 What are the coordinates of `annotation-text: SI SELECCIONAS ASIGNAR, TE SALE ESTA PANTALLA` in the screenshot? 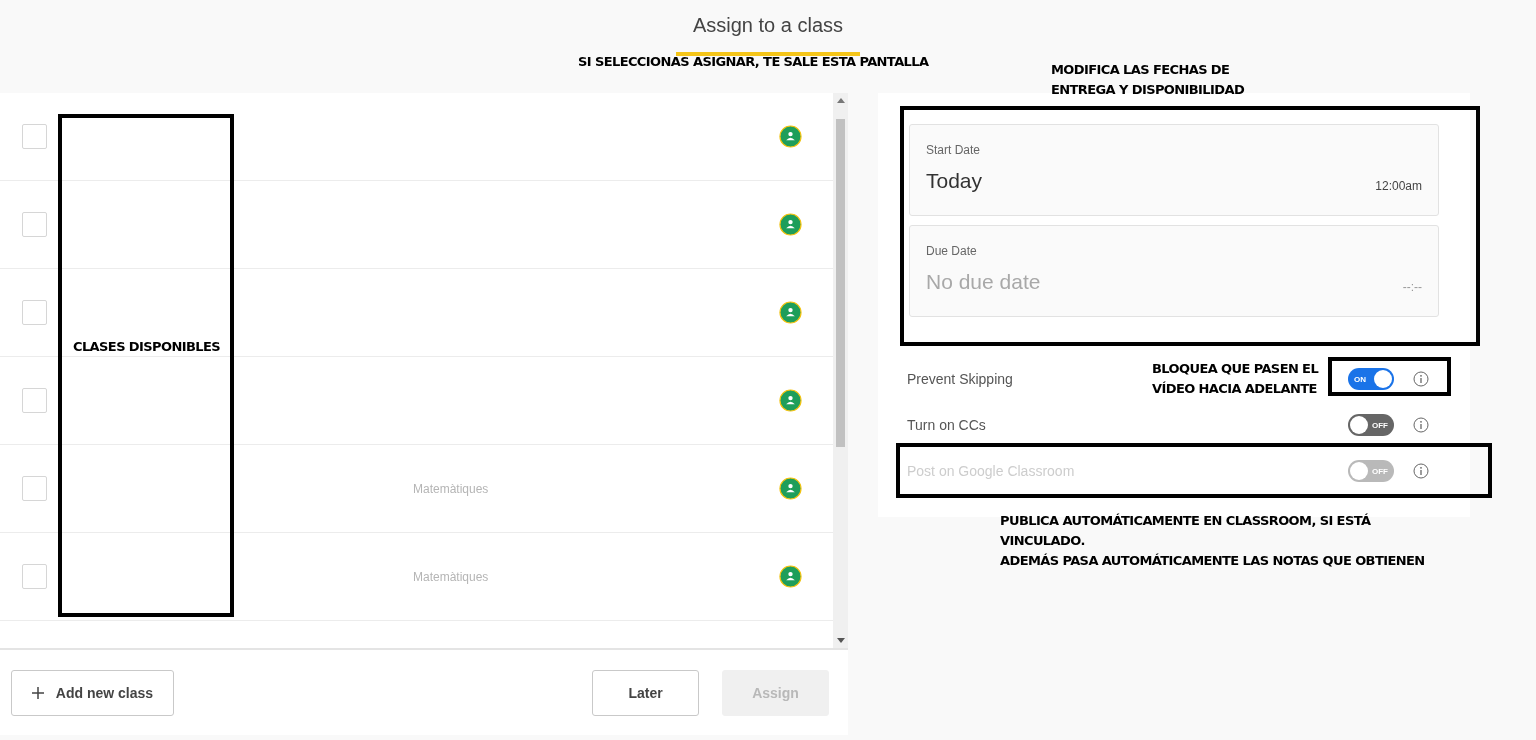 It's located at (753, 62).